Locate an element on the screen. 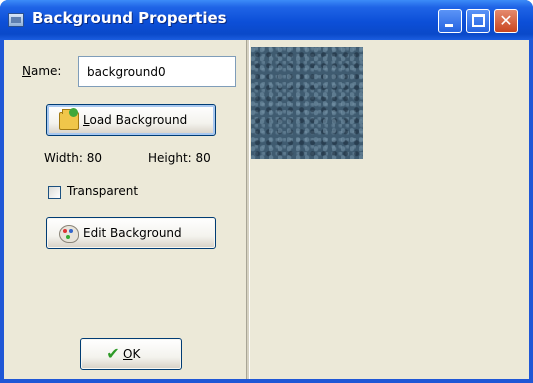 The width and height of the screenshot is (533, 383). width-readout: Width: 80 is located at coordinates (73, 158).